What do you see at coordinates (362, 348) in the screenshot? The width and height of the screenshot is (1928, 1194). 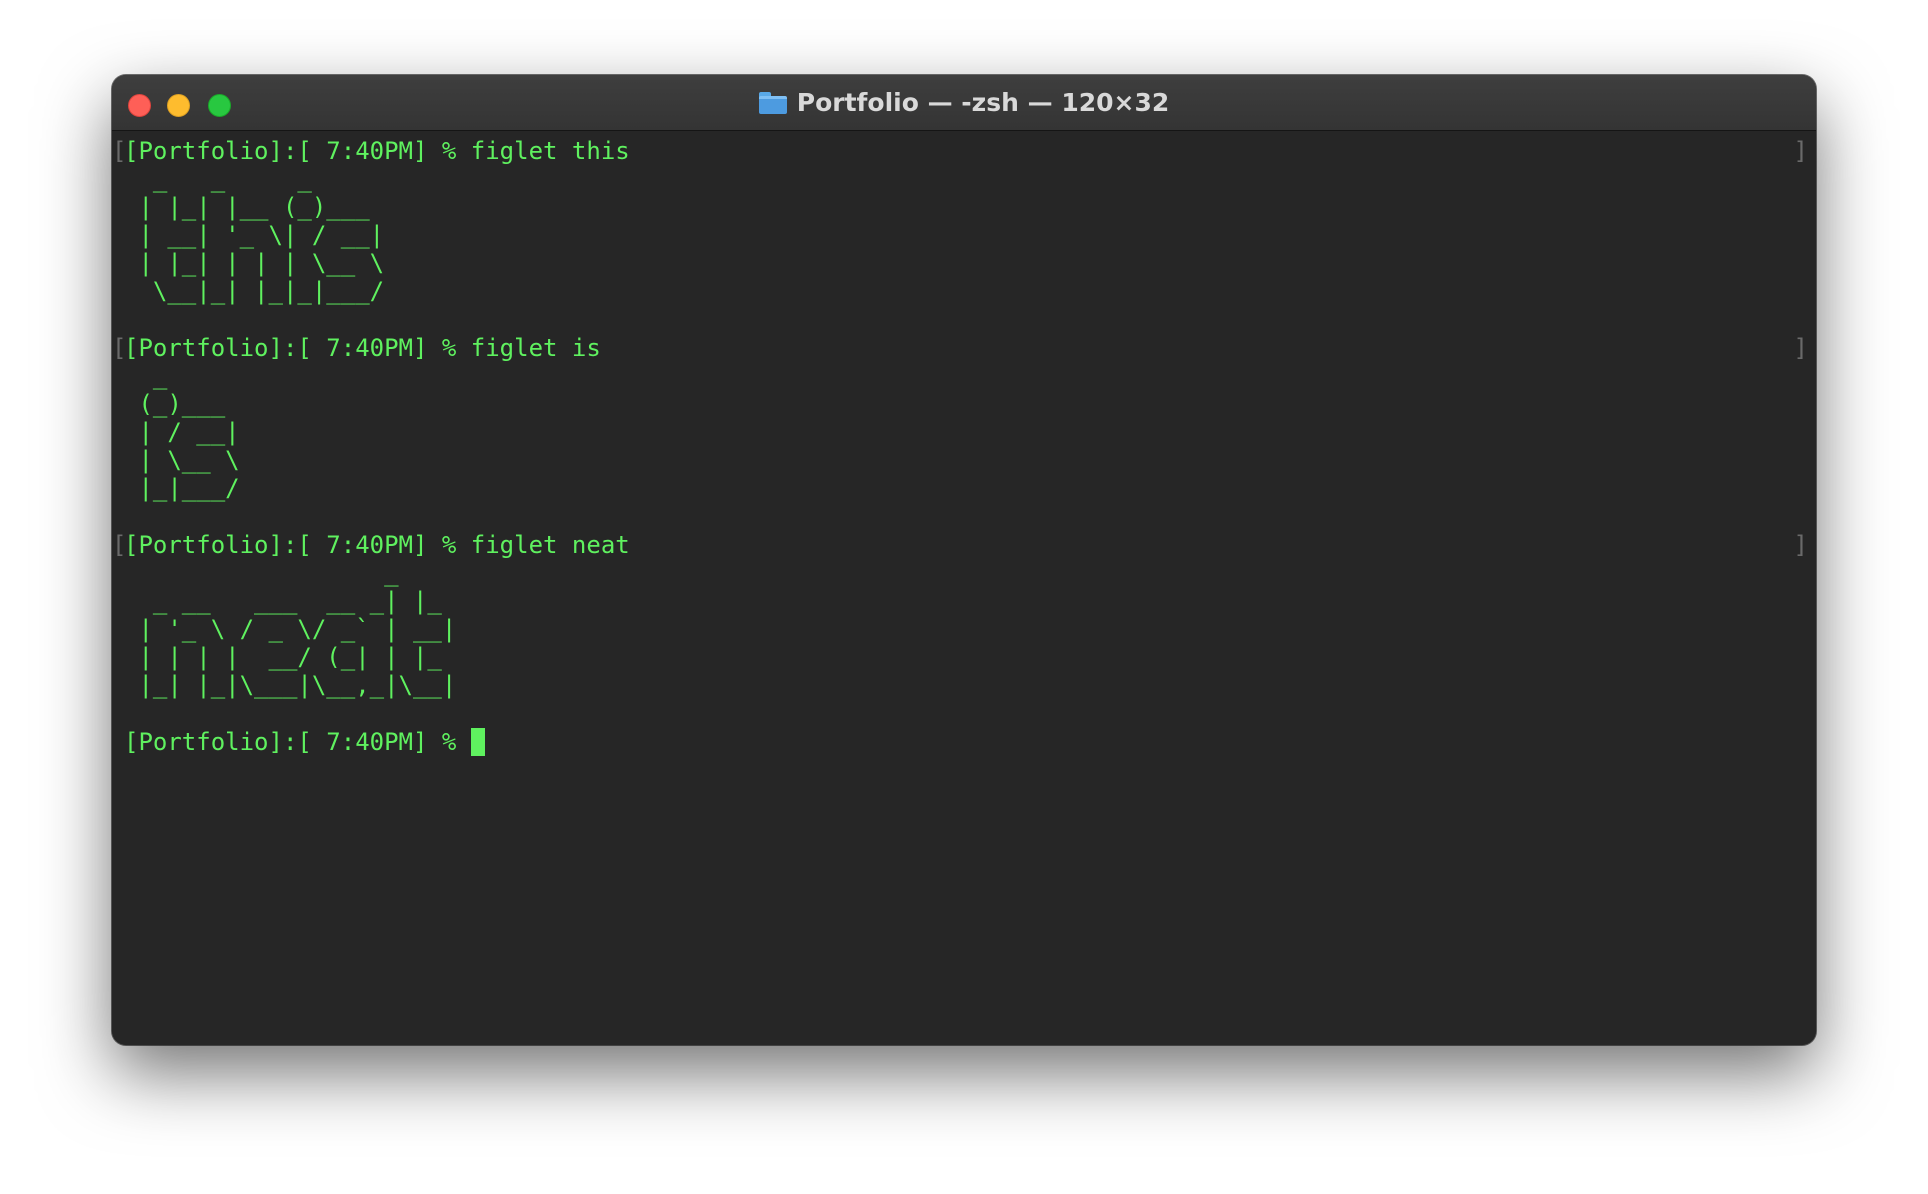 I see `command-prompt-line: [Portfolio]:[ 7:40PM] % figlet is` at bounding box center [362, 348].